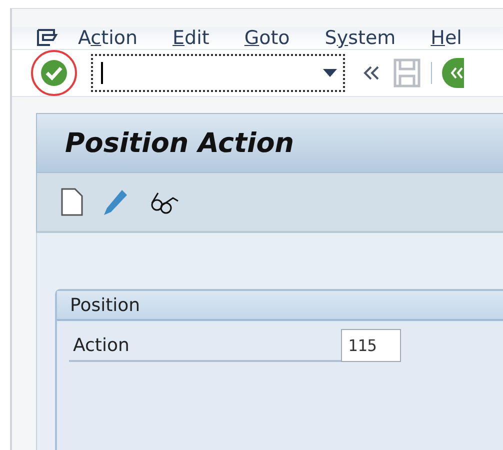 Image resolution: width=503 pixels, height=450 pixels. What do you see at coordinates (116, 202) in the screenshot?
I see `pencil-icon` at bounding box center [116, 202].